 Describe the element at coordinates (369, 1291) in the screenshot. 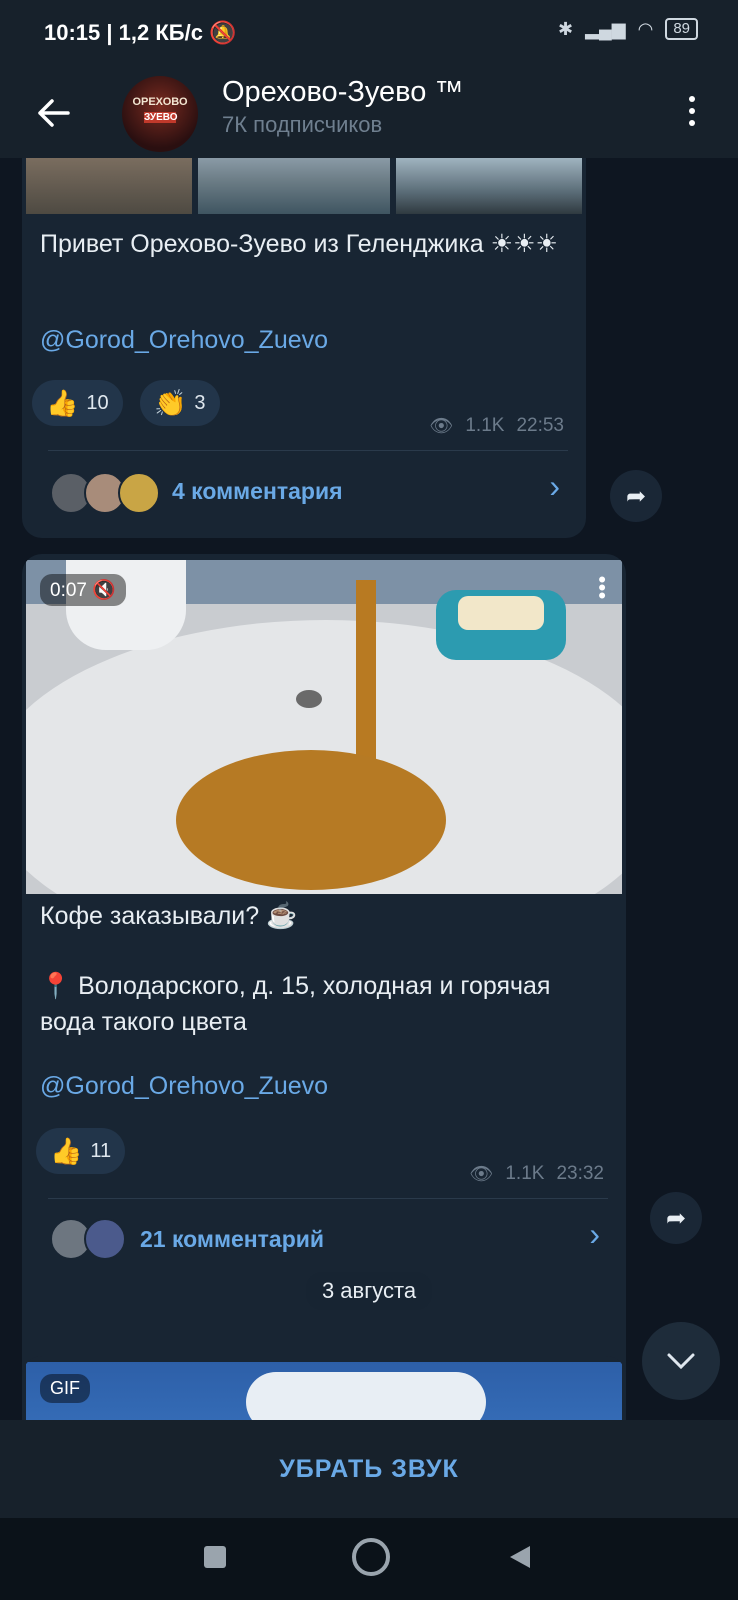

I see `date-separator: 3 августа` at that location.